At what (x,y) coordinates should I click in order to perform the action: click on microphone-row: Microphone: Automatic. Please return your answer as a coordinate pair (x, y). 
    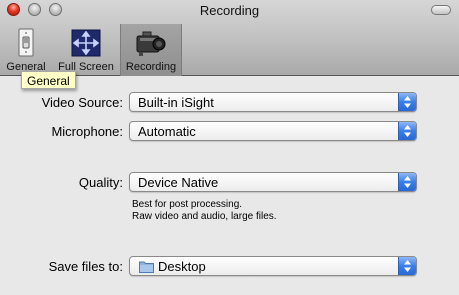
    Looking at the image, I should click on (229, 132).